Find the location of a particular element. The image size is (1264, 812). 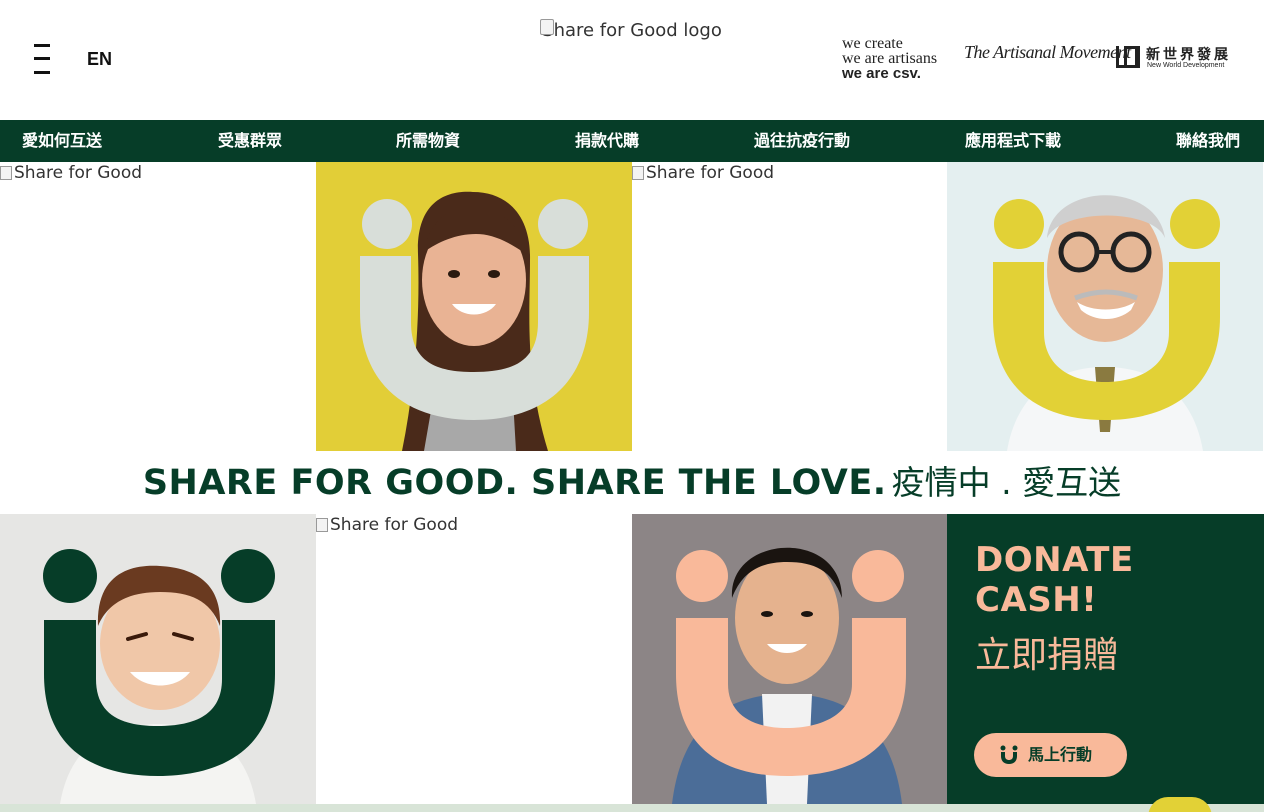

young-man-portrait-image is located at coordinates (789, 675).